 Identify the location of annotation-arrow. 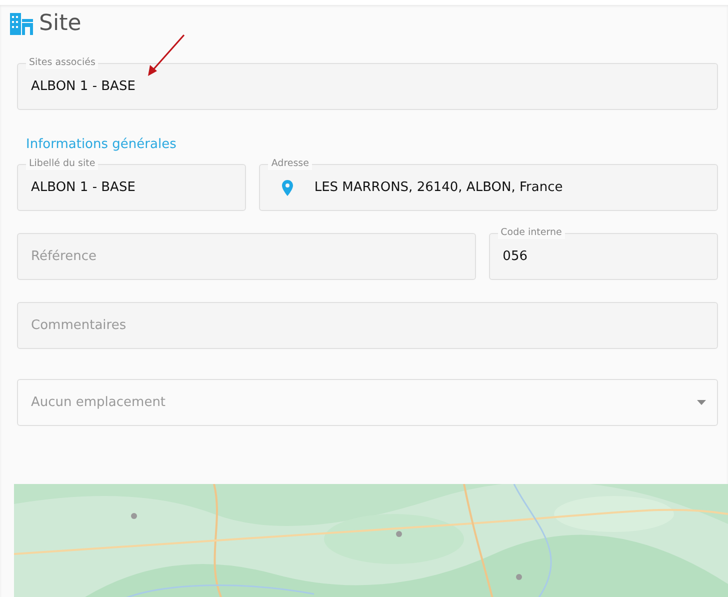
(166, 55).